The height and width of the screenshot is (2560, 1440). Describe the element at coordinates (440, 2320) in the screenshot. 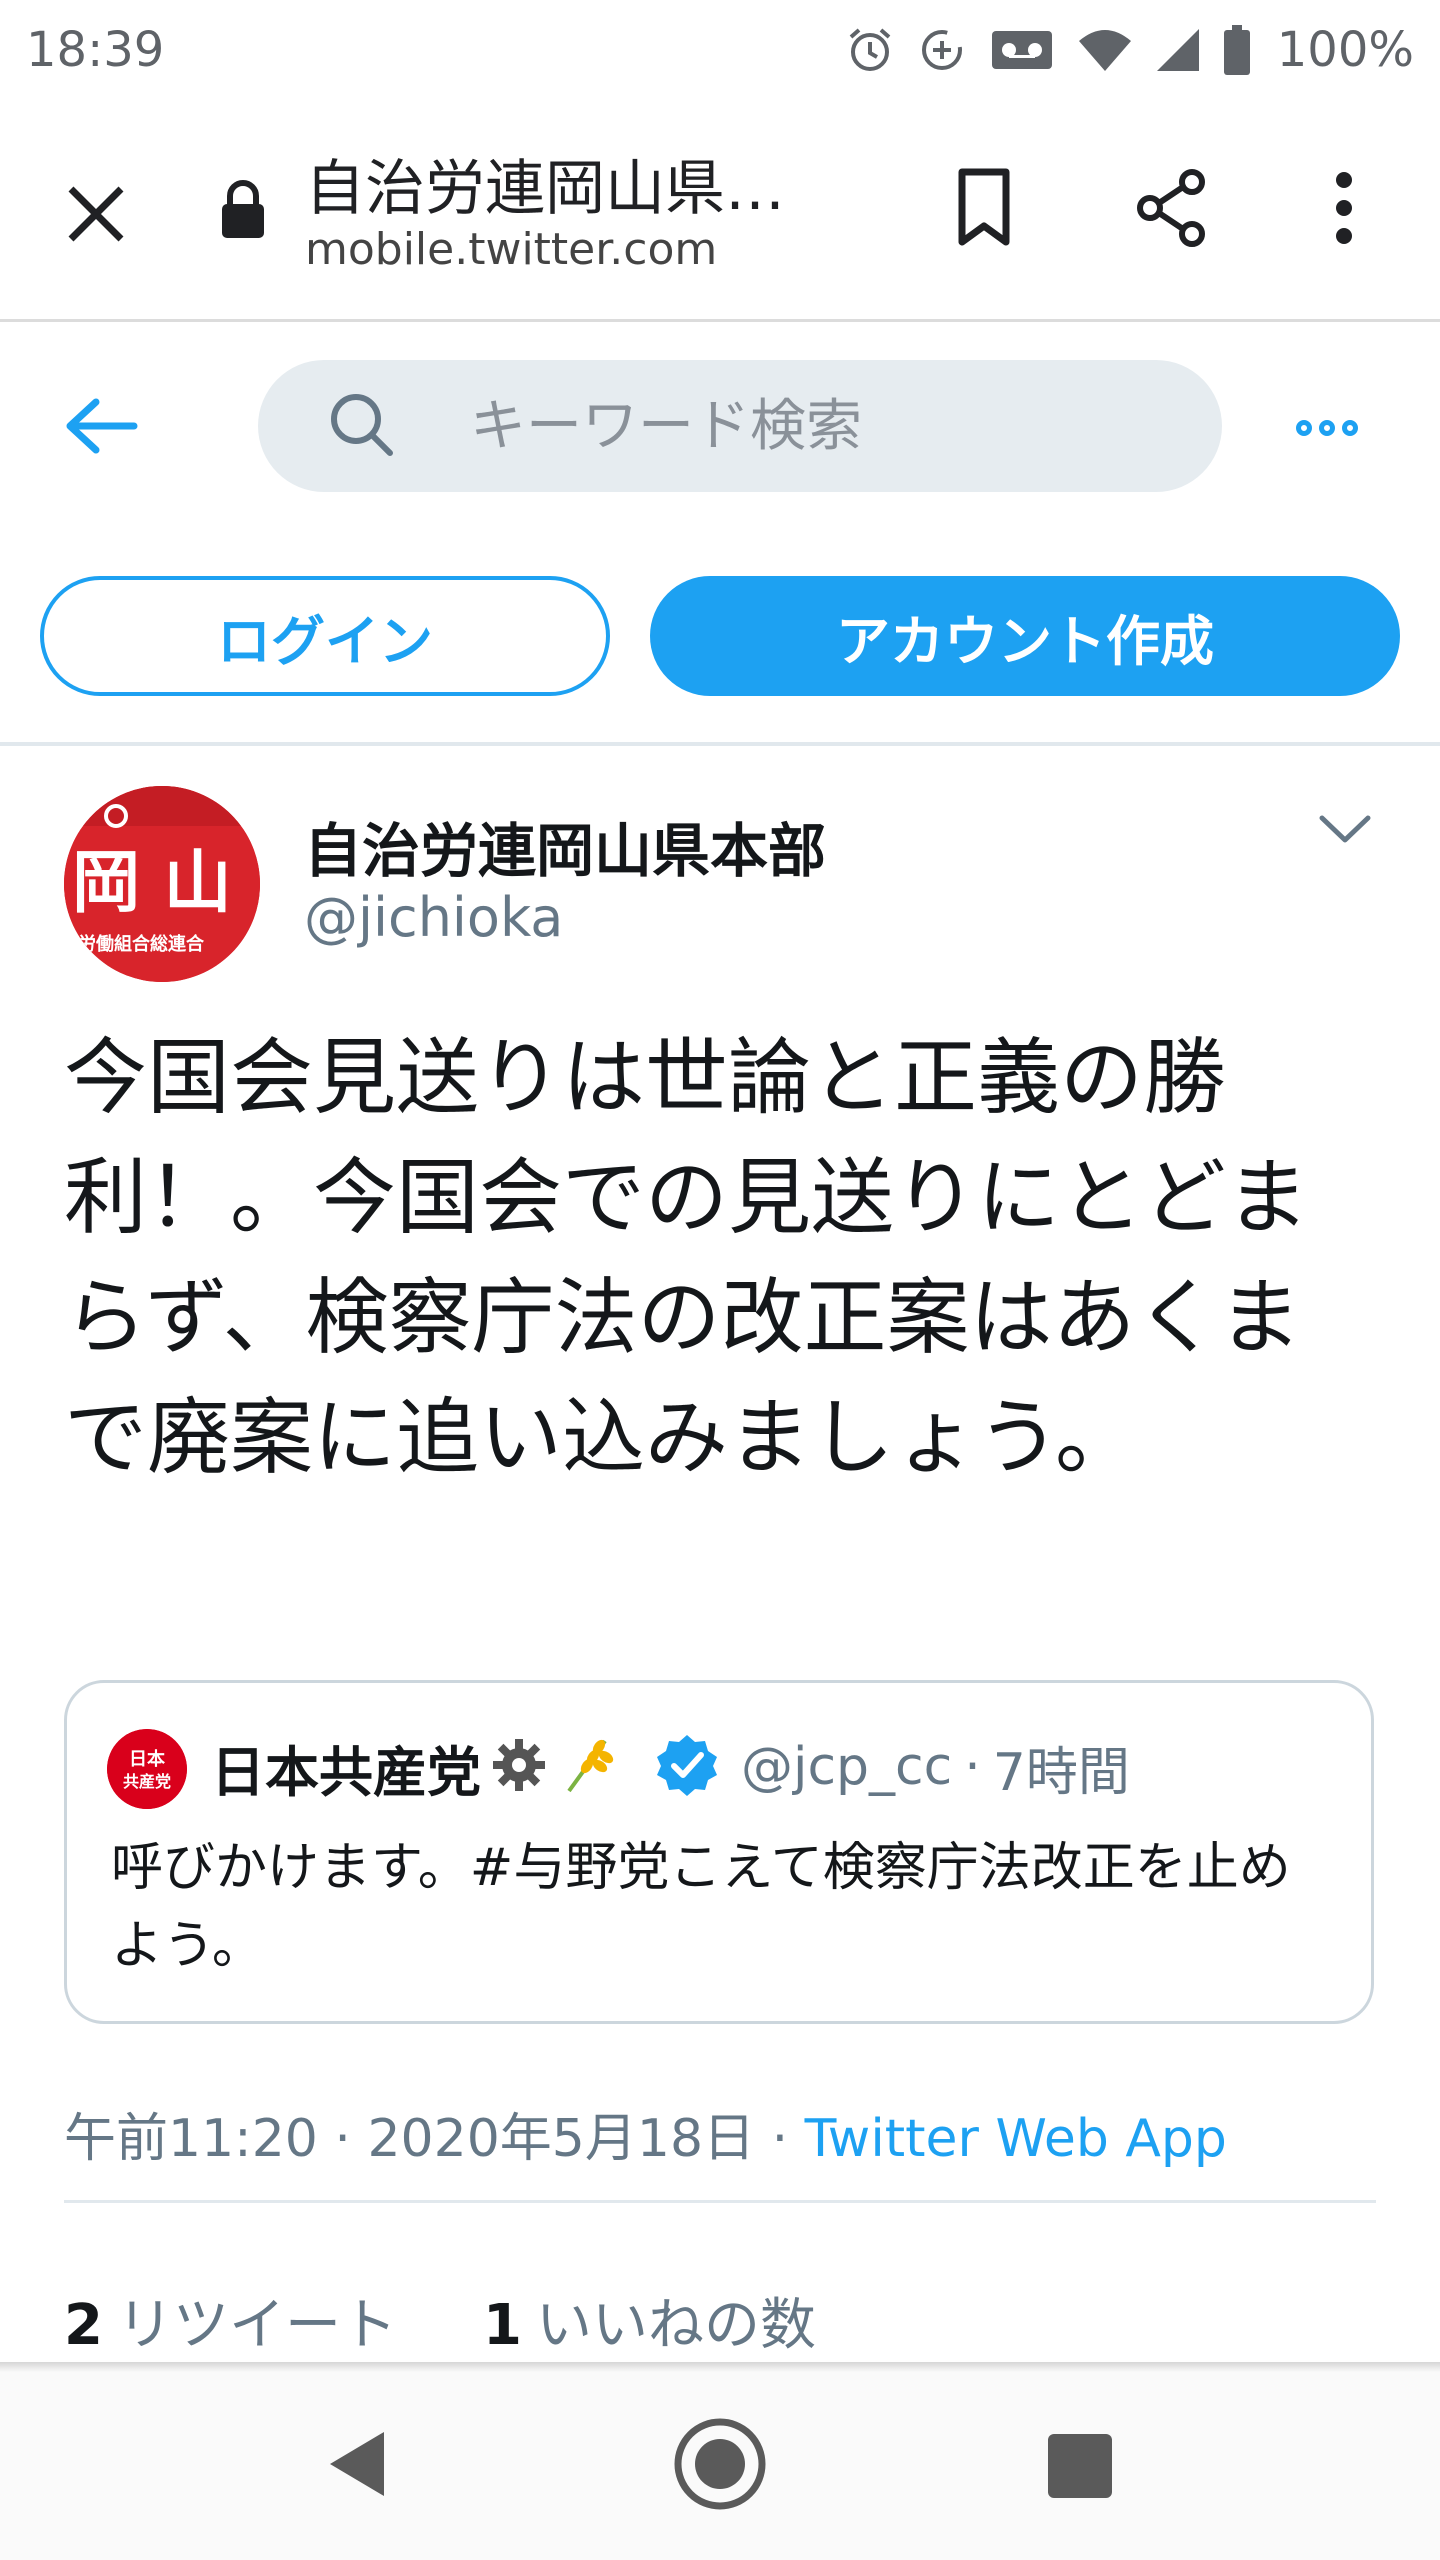

I see `tweet-stats: 2 リツイート 1 いいねの数` at that location.